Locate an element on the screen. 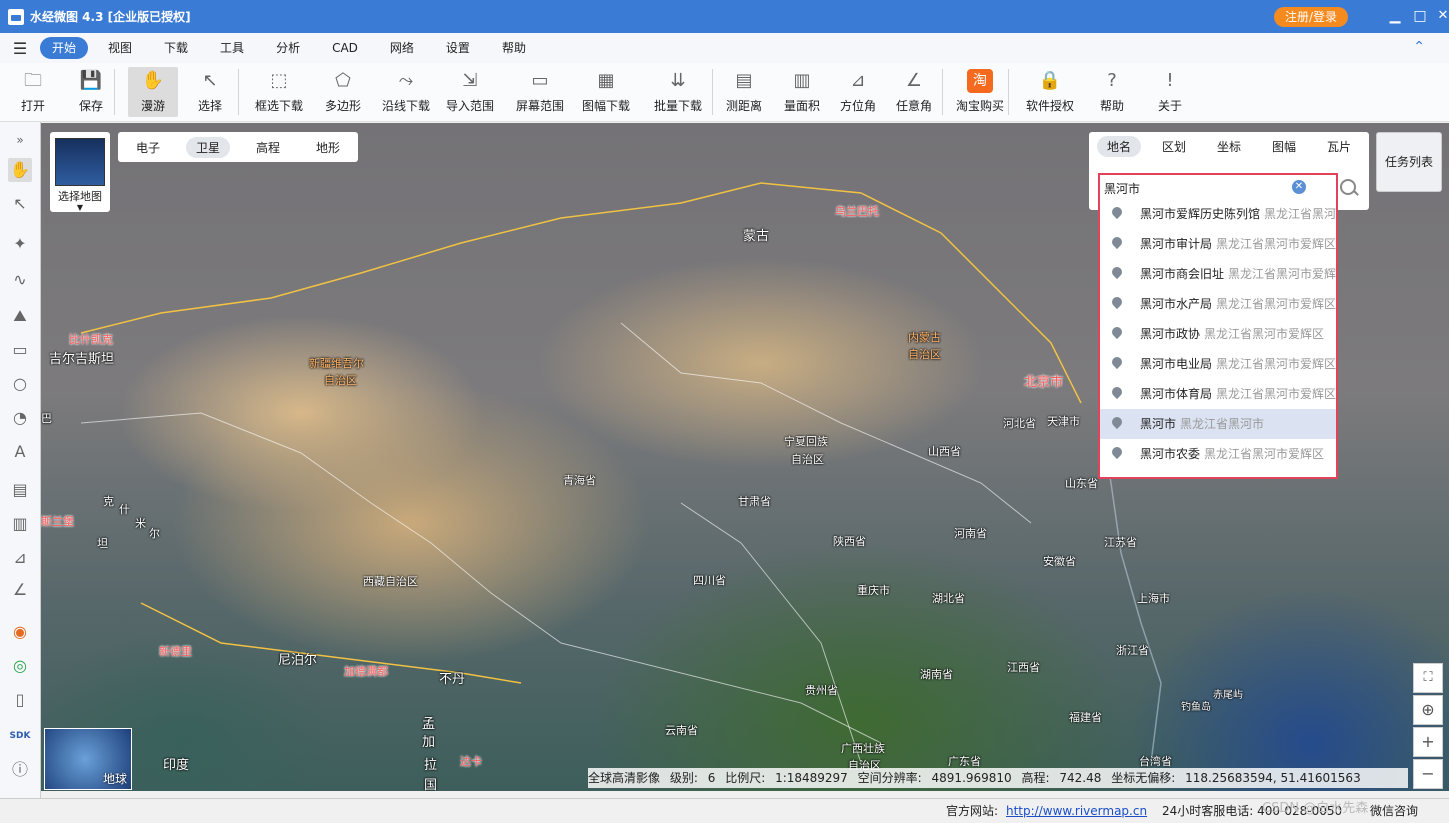 The width and height of the screenshot is (1449, 823). search-result-item: 黑河市水产局 黑龙江省黑河市爱辉区 is located at coordinates (1218, 304).